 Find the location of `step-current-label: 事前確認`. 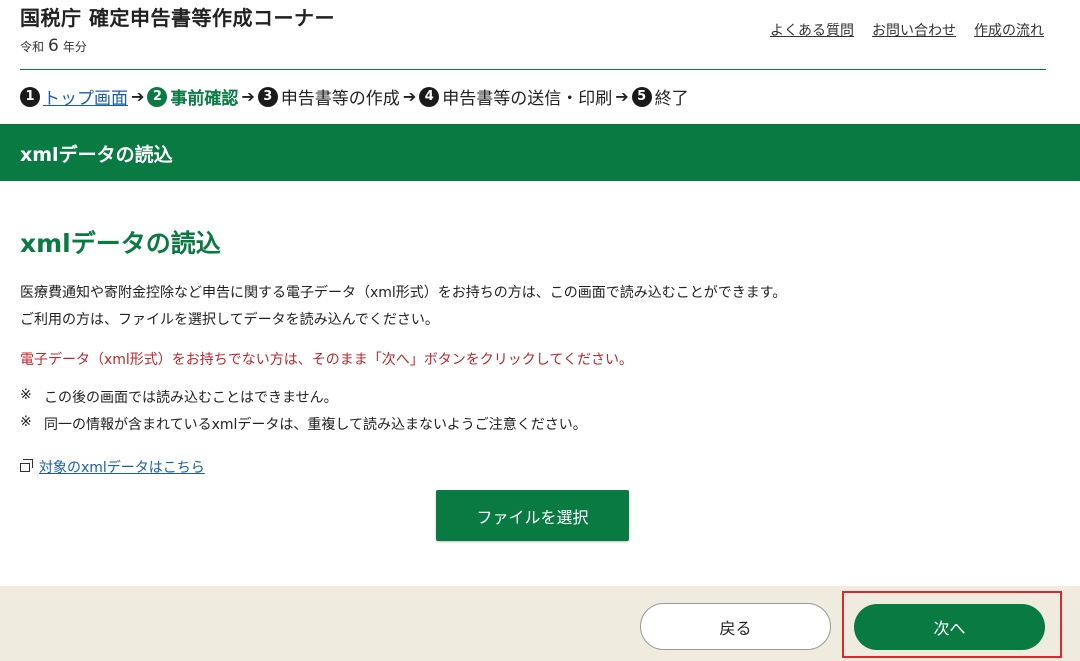

step-current-label: 事前確認 is located at coordinates (204, 99).